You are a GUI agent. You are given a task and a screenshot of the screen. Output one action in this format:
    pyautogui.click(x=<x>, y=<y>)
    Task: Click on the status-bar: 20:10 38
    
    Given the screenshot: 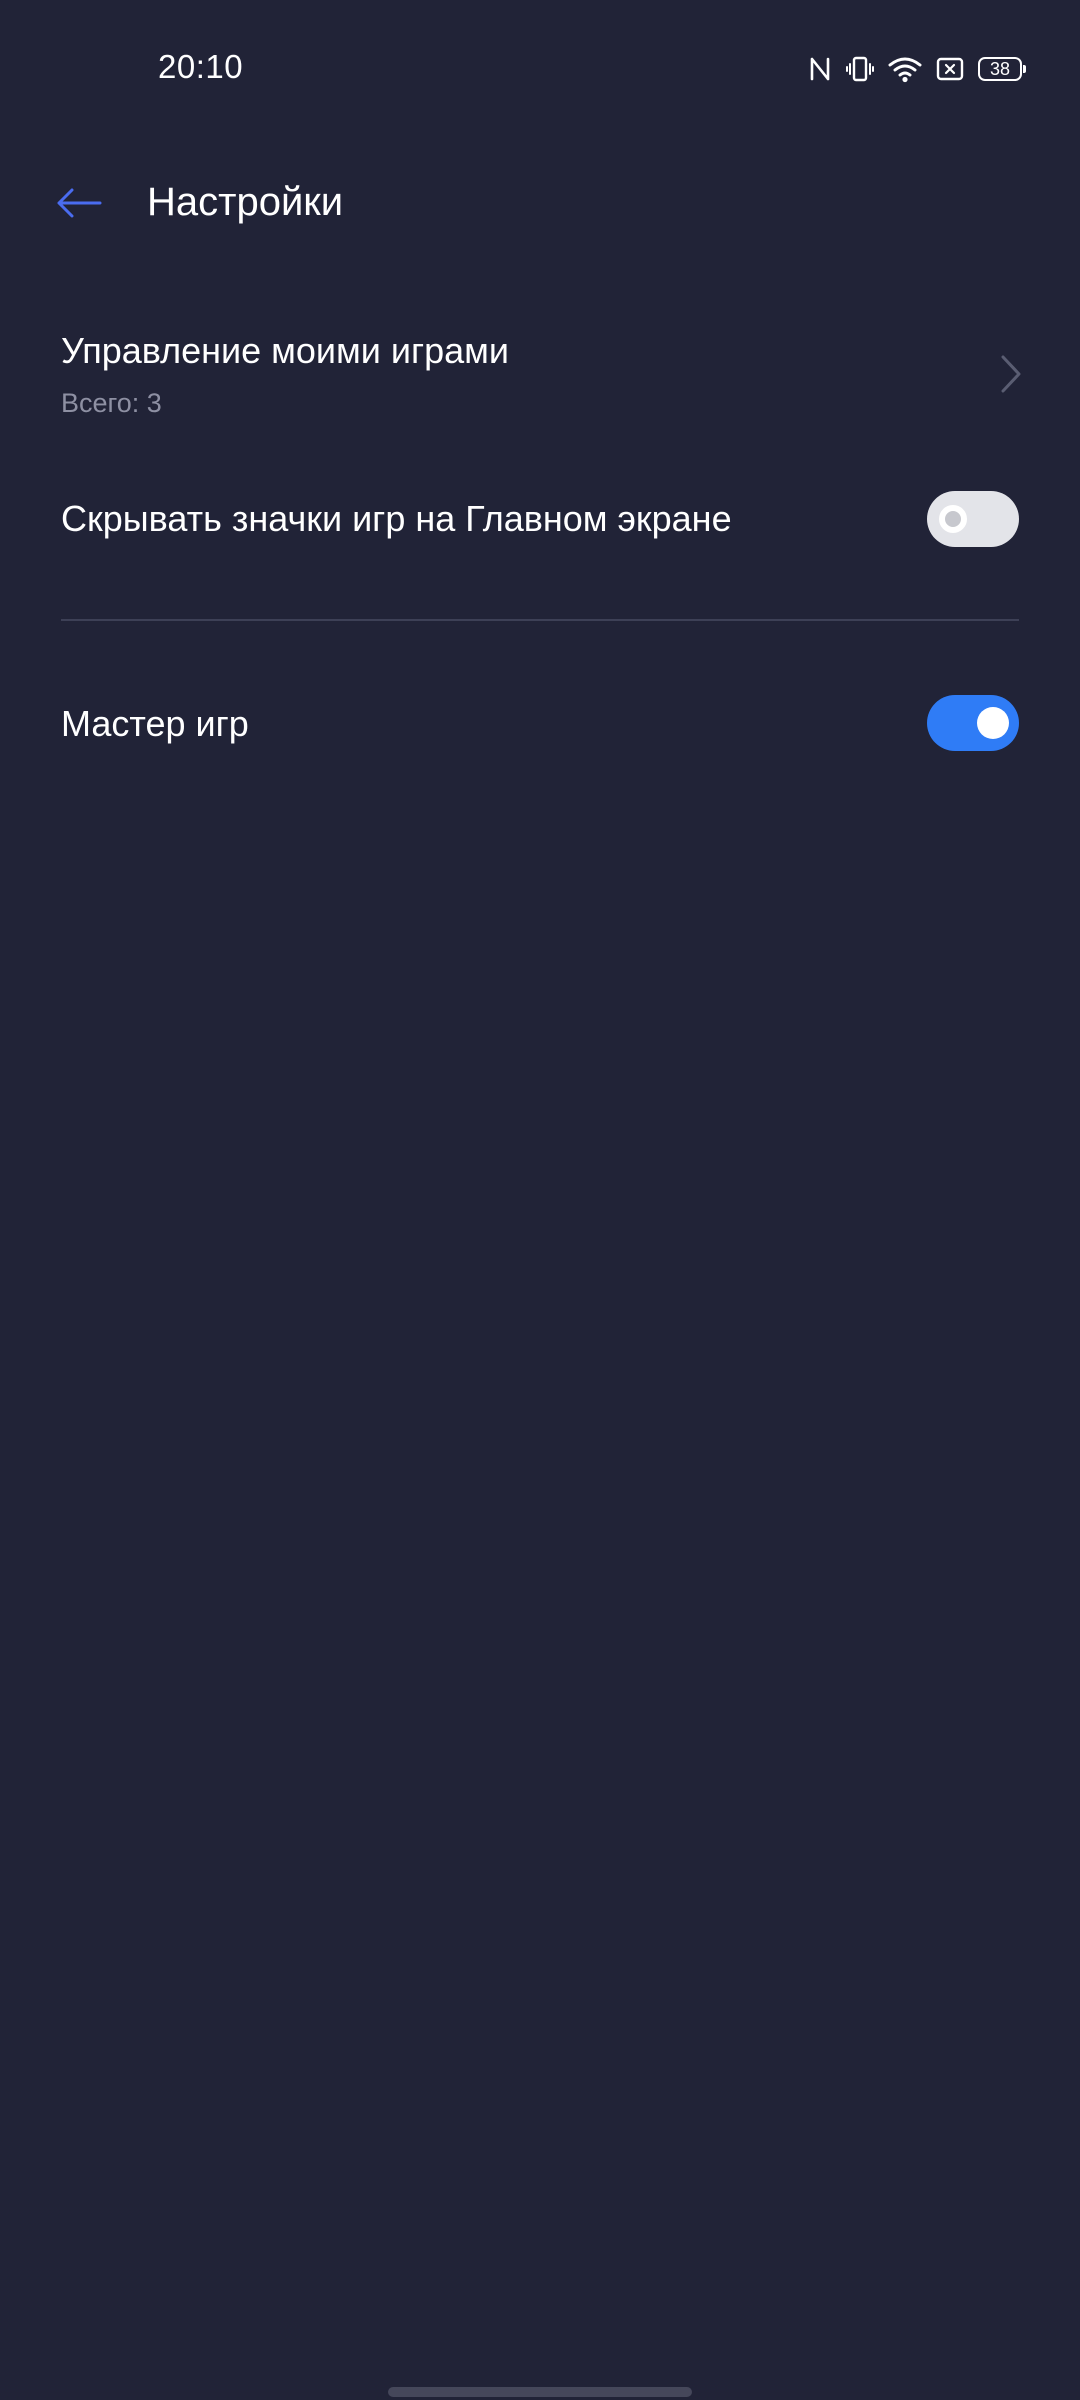 What is the action you would take?
    pyautogui.click(x=540, y=70)
    